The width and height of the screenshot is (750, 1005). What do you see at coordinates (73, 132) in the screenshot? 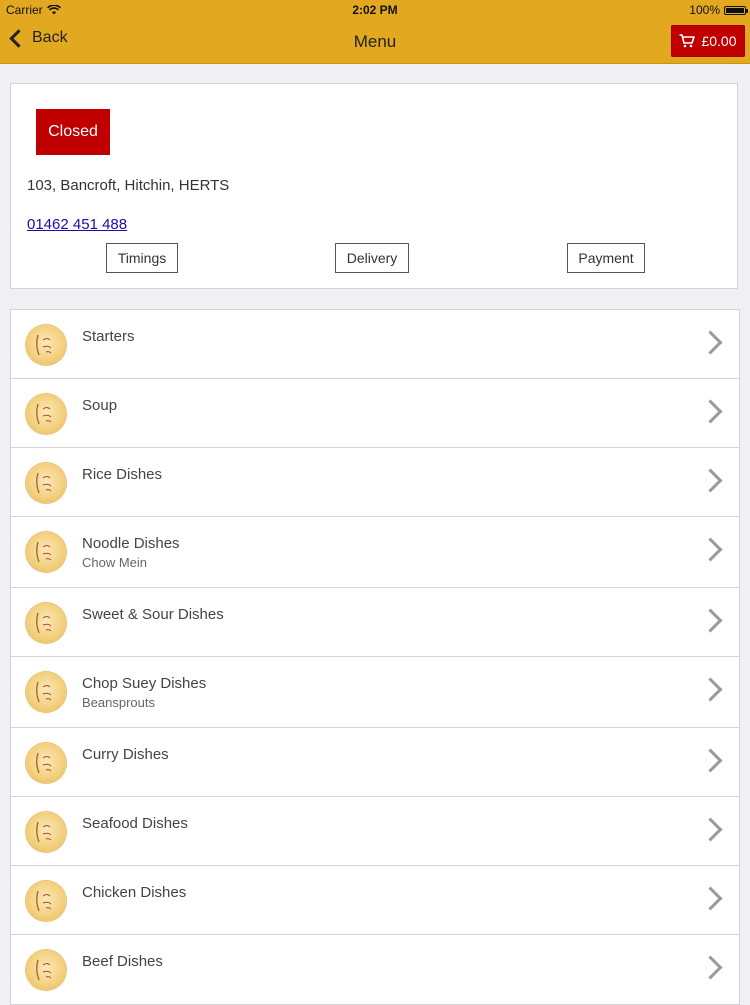
I see `status-badge: Closed` at bounding box center [73, 132].